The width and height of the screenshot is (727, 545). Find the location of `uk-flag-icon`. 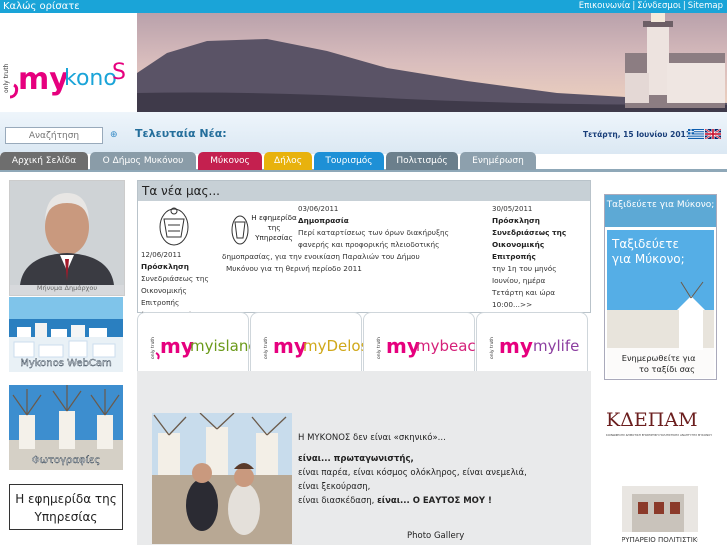

uk-flag-icon is located at coordinates (713, 134).